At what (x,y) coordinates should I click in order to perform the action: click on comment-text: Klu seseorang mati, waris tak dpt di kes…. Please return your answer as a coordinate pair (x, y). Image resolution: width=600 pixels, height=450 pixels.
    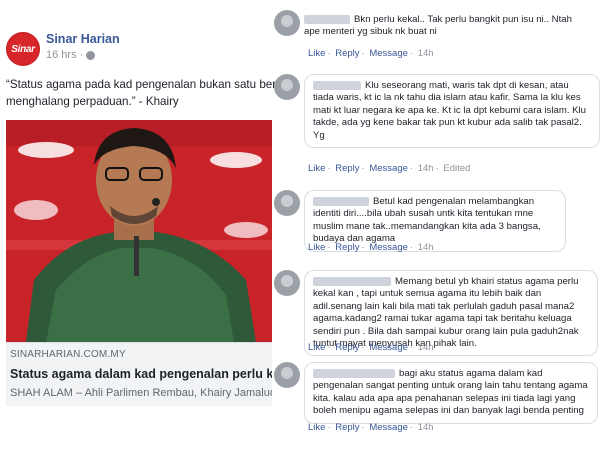
    Looking at the image, I should click on (452, 111).